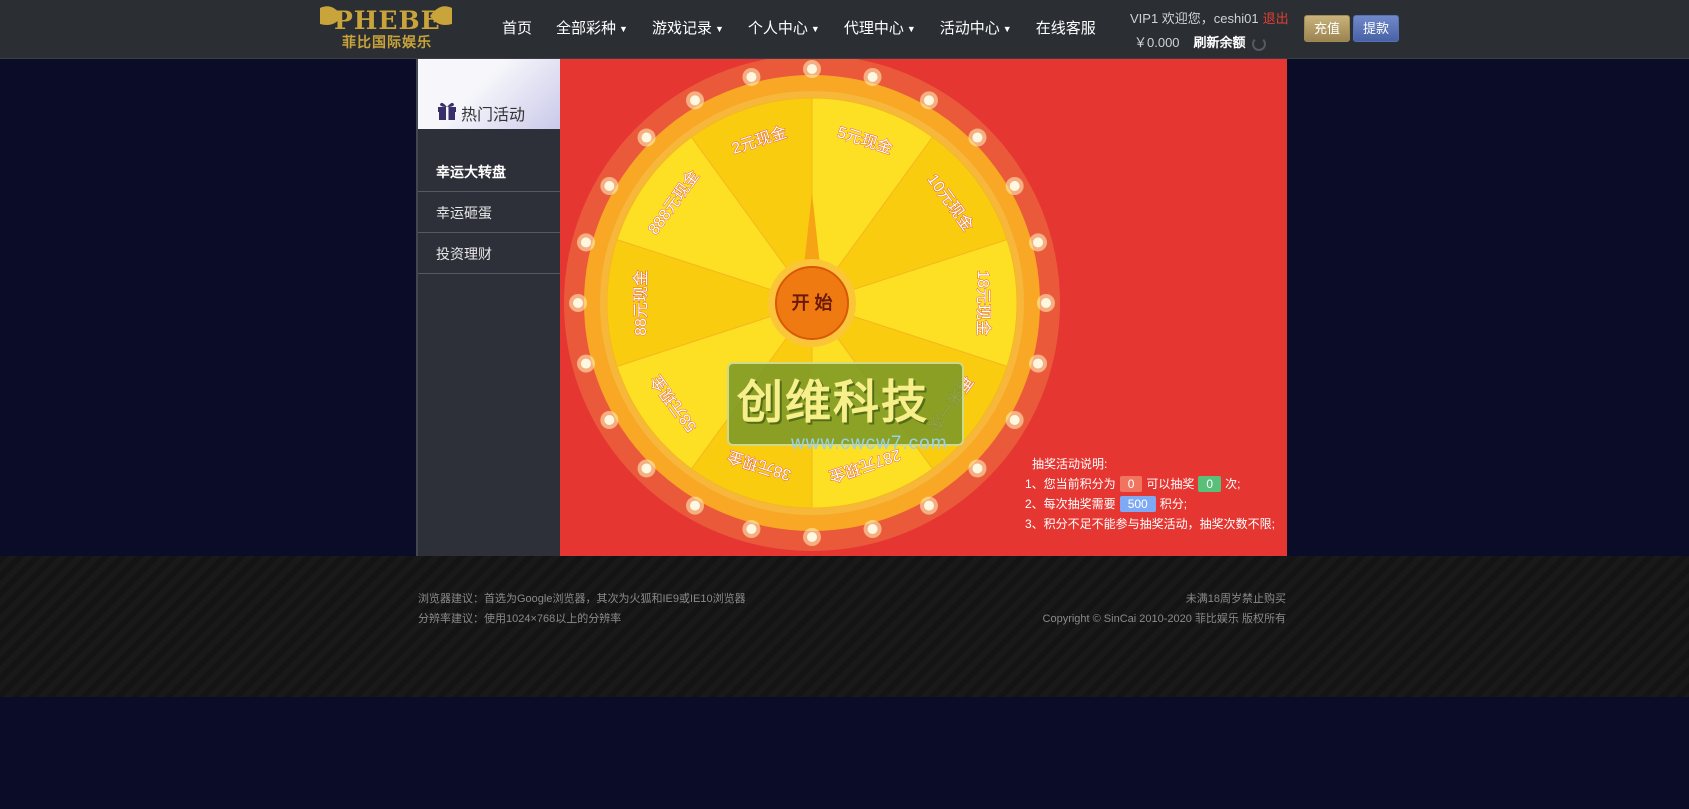 The image size is (1689, 809). I want to click on sidebar-item-investment: 投资理财, so click(489, 254).